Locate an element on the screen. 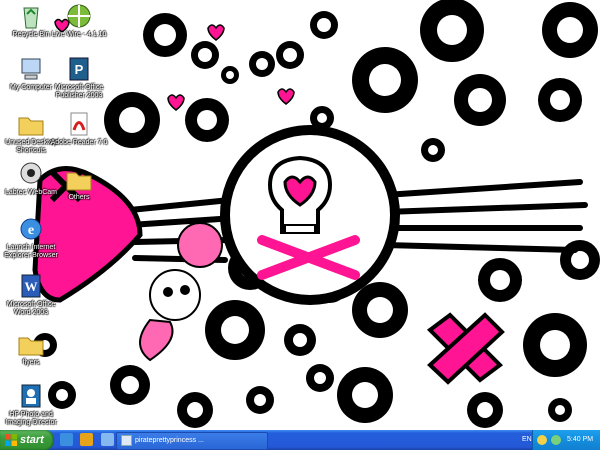  desktop-icon-label: Others is located at coordinates (79, 197).